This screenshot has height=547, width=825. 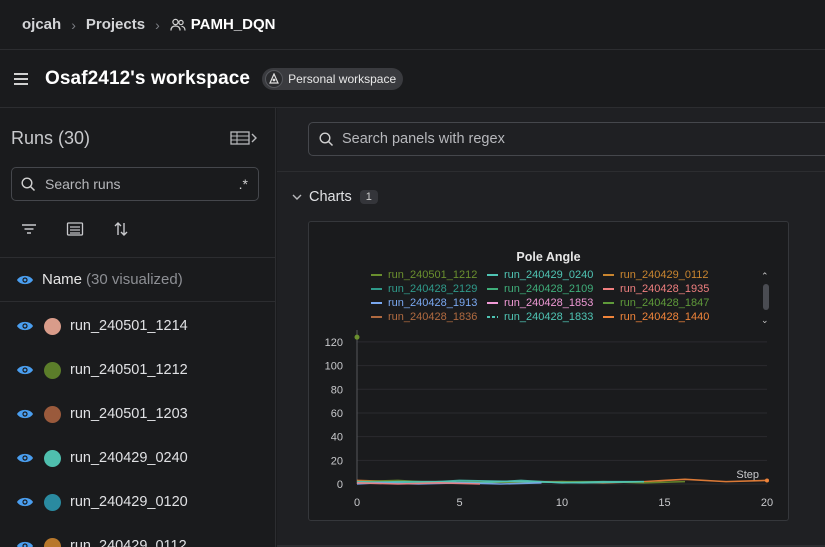 I want to click on run-name: run_240429_0120, so click(x=129, y=502).